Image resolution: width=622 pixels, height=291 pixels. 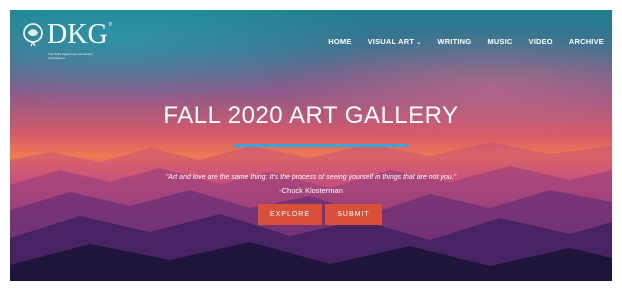 I want to click on nav-video-label: VIDEO, so click(x=540, y=41).